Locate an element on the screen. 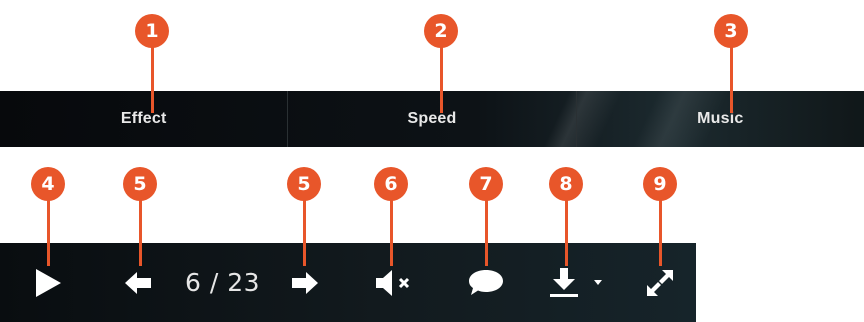 This screenshot has height=322, width=864. volume-muted-icon is located at coordinates (393, 282).